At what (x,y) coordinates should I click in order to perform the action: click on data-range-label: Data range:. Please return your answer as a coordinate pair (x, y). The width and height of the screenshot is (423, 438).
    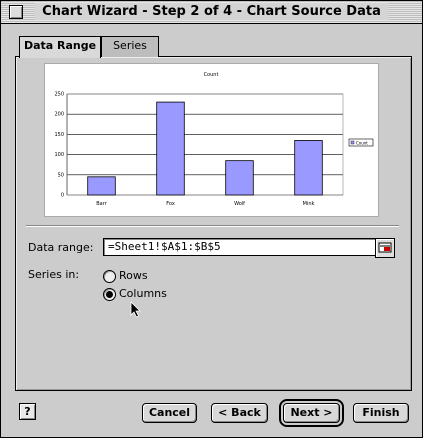
    Looking at the image, I should click on (61, 247).